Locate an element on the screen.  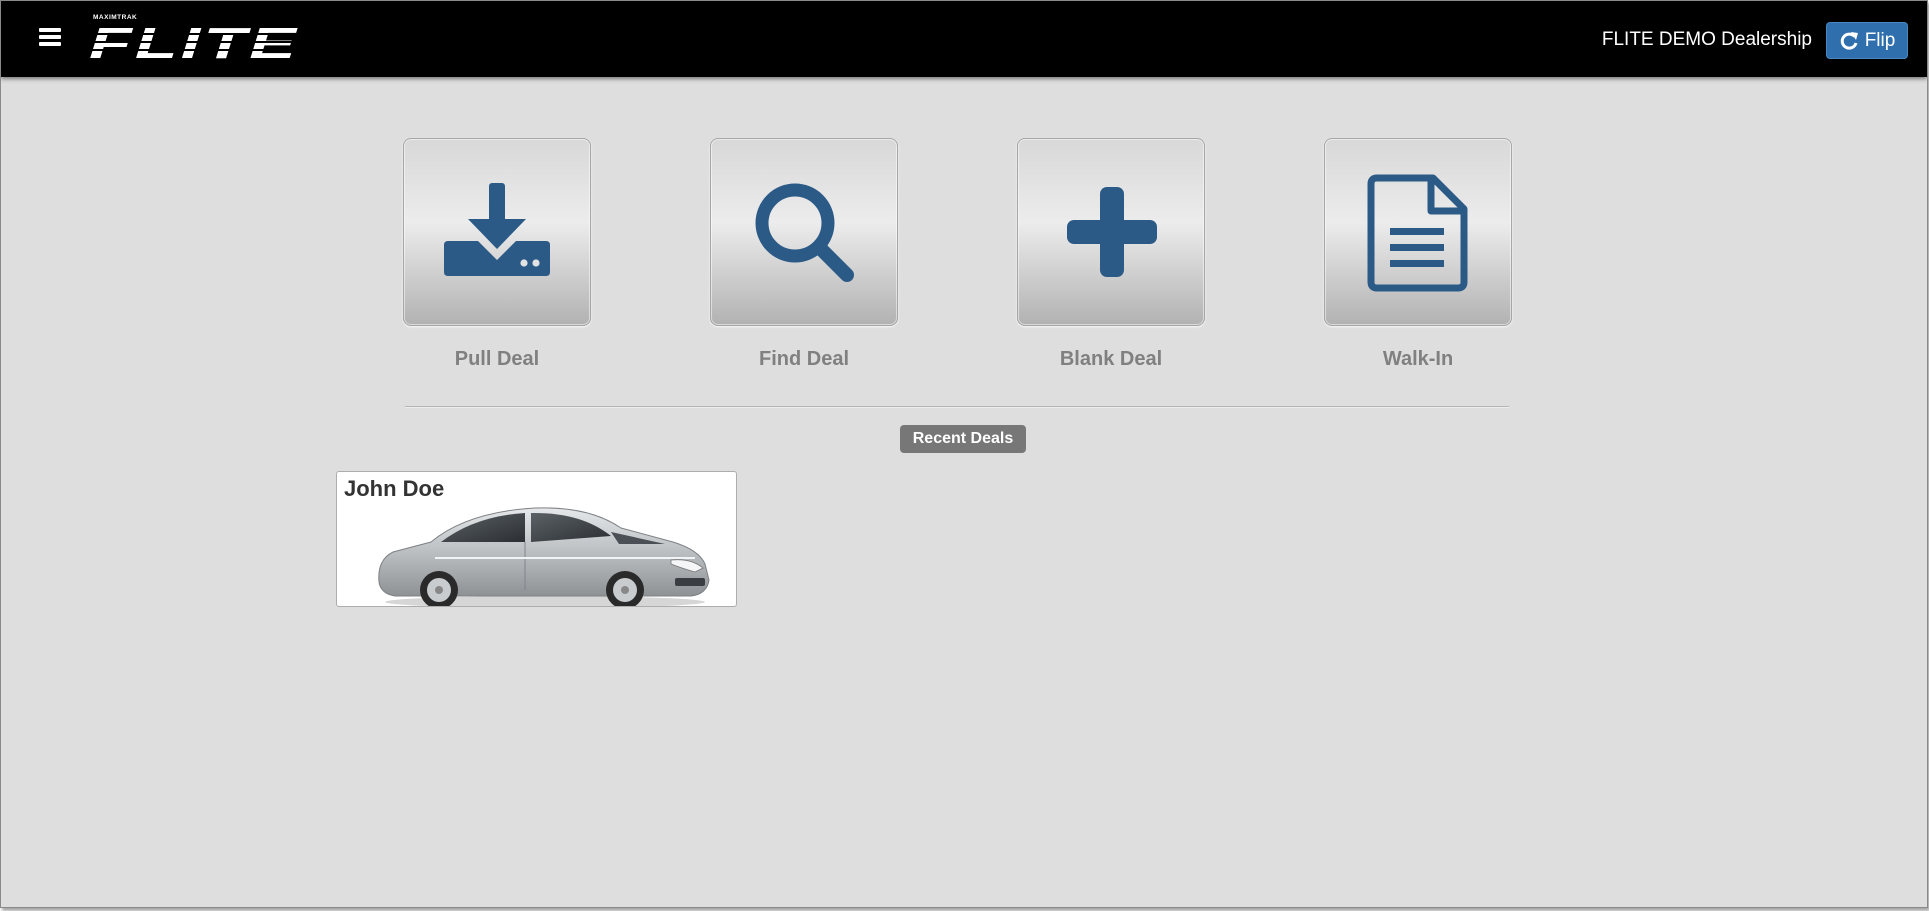
pull-deal-button: Pull Deal is located at coordinates (497, 254).